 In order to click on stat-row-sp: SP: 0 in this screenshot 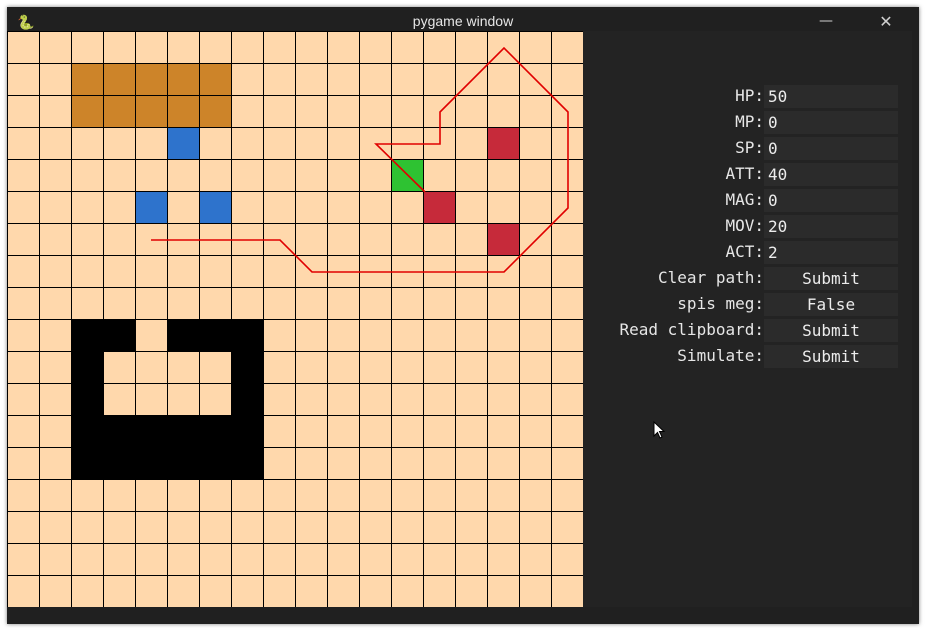, I will do `click(747, 148)`.